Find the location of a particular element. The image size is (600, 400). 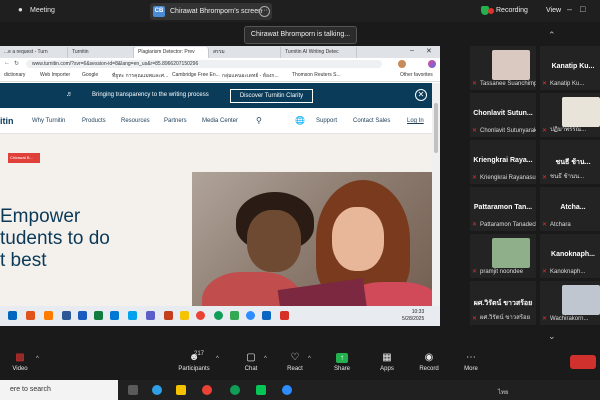

bookmark: Google is located at coordinates (90, 75).